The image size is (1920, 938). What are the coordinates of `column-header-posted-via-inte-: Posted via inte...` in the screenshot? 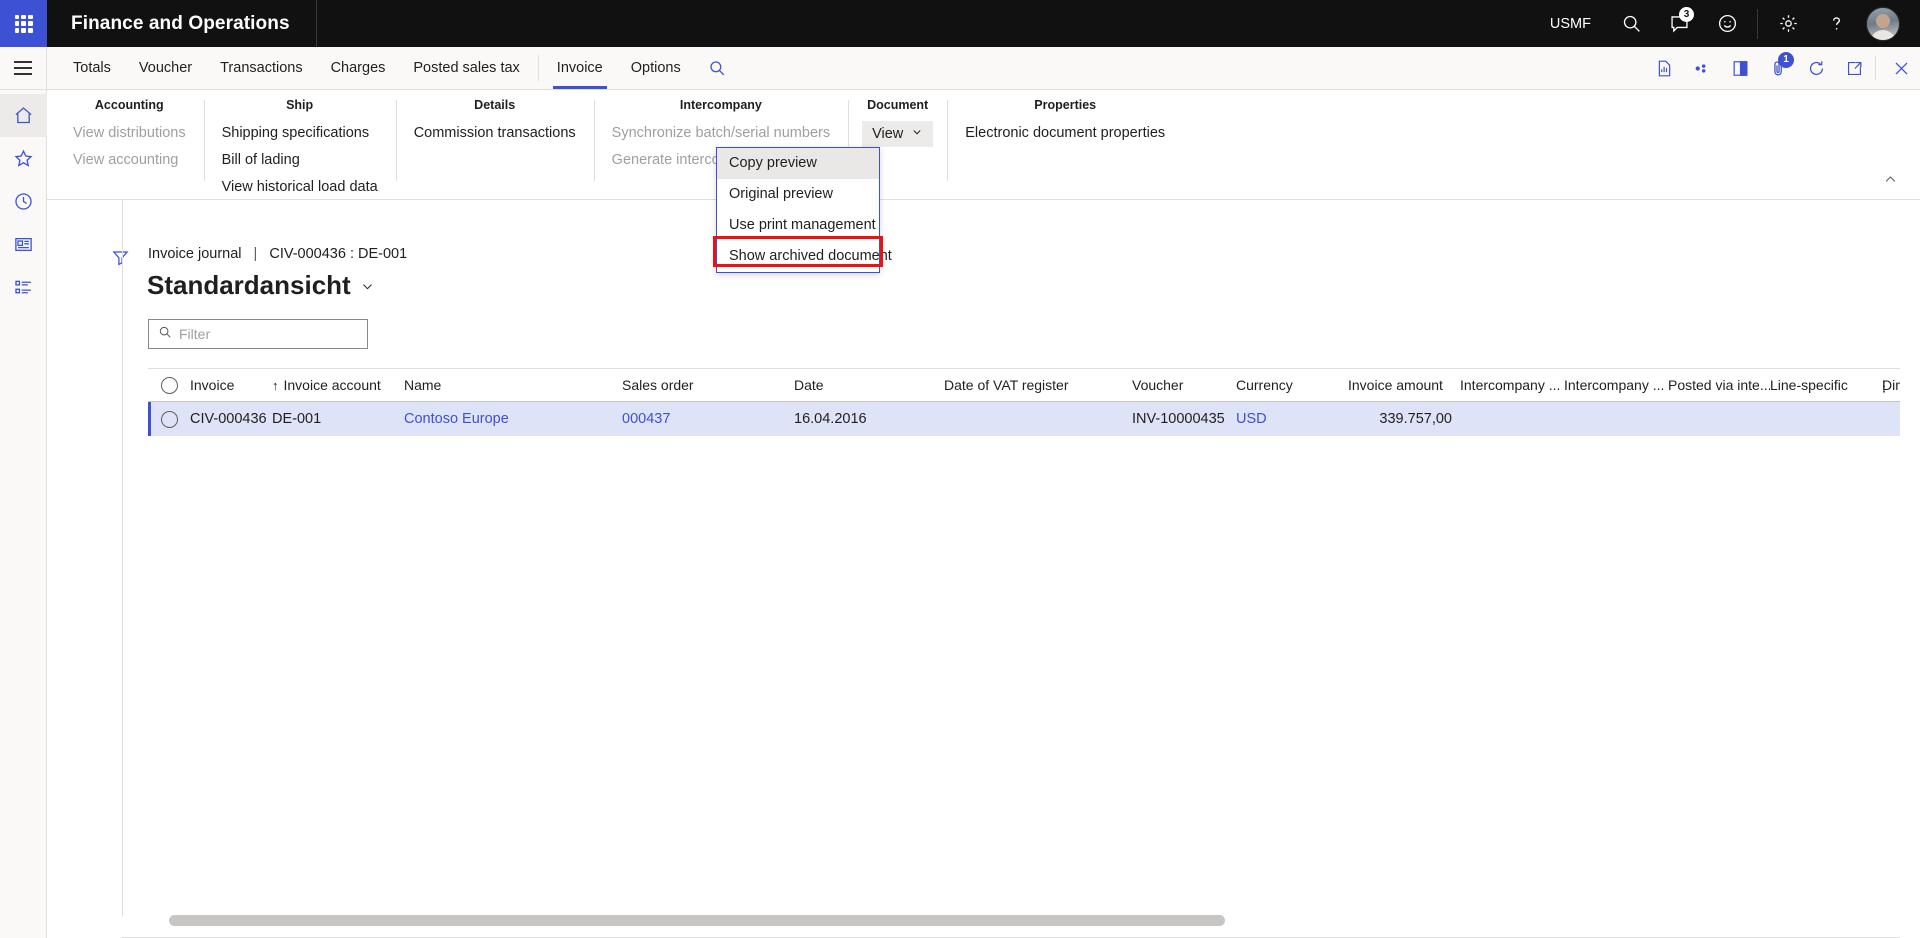 It's located at (1719, 385).